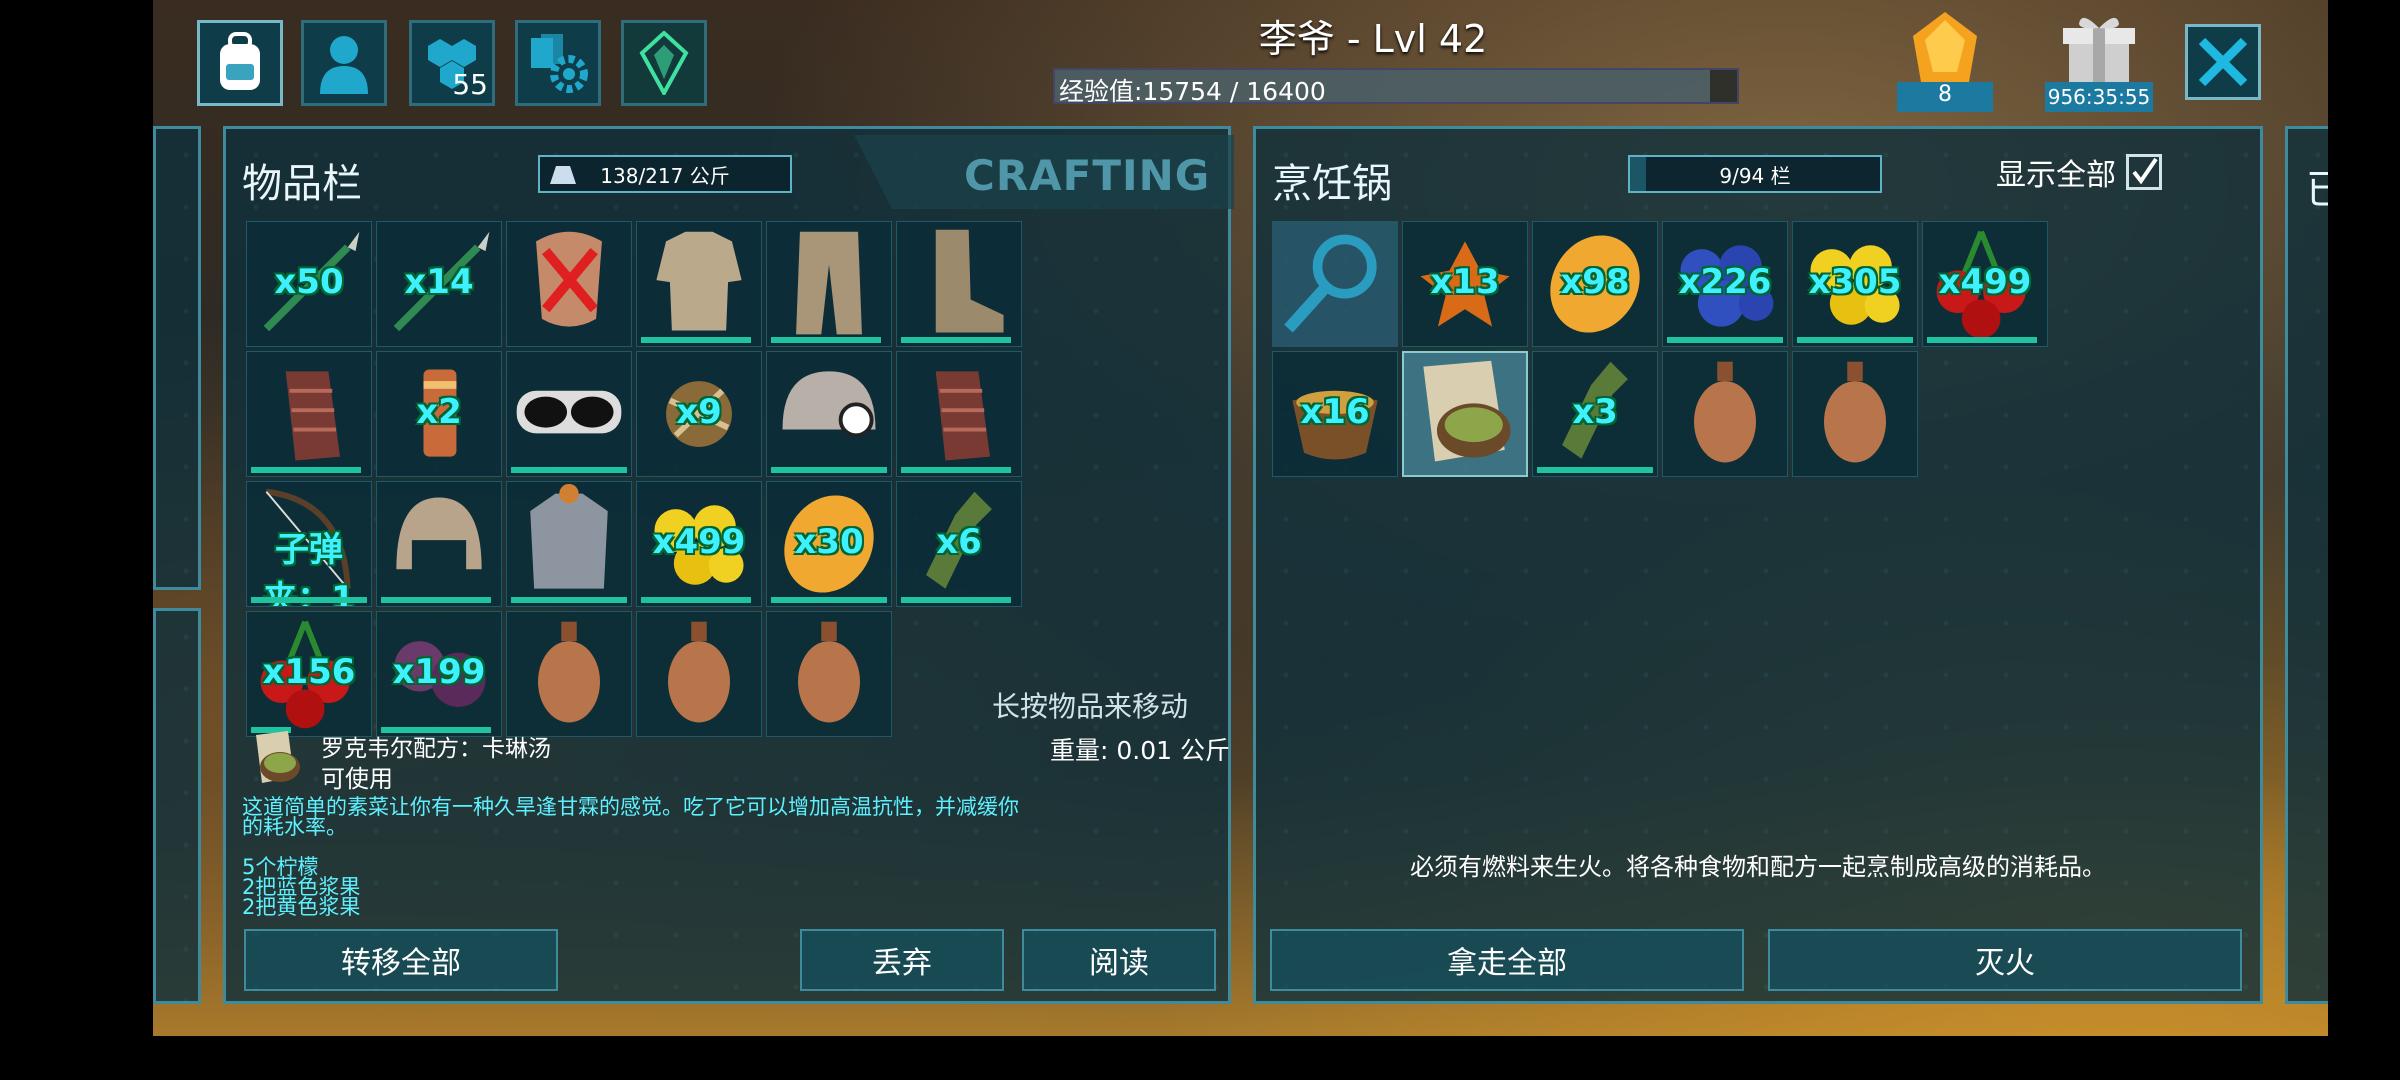 This screenshot has width=2400, height=1080. What do you see at coordinates (1638, 174) in the screenshot?
I see `pot-slots-fill` at bounding box center [1638, 174].